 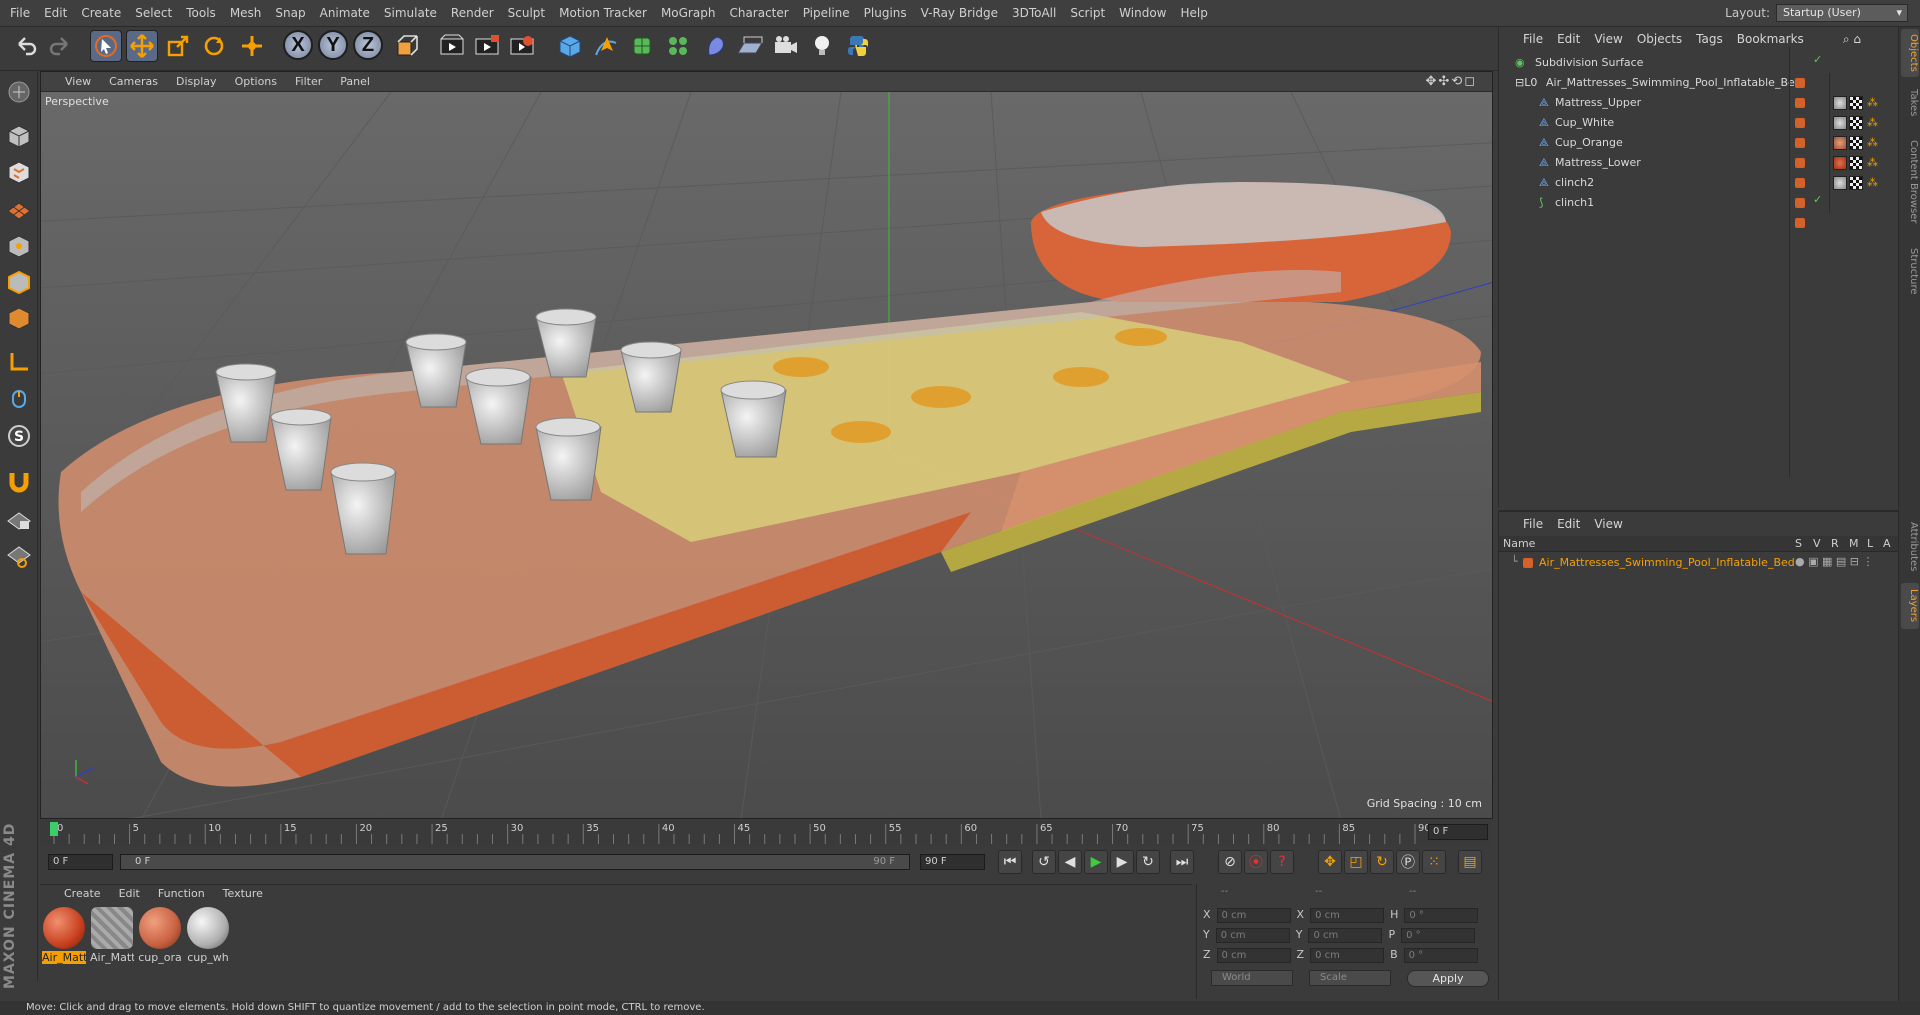 I want to click on menu-select: Select, so click(x=153, y=13).